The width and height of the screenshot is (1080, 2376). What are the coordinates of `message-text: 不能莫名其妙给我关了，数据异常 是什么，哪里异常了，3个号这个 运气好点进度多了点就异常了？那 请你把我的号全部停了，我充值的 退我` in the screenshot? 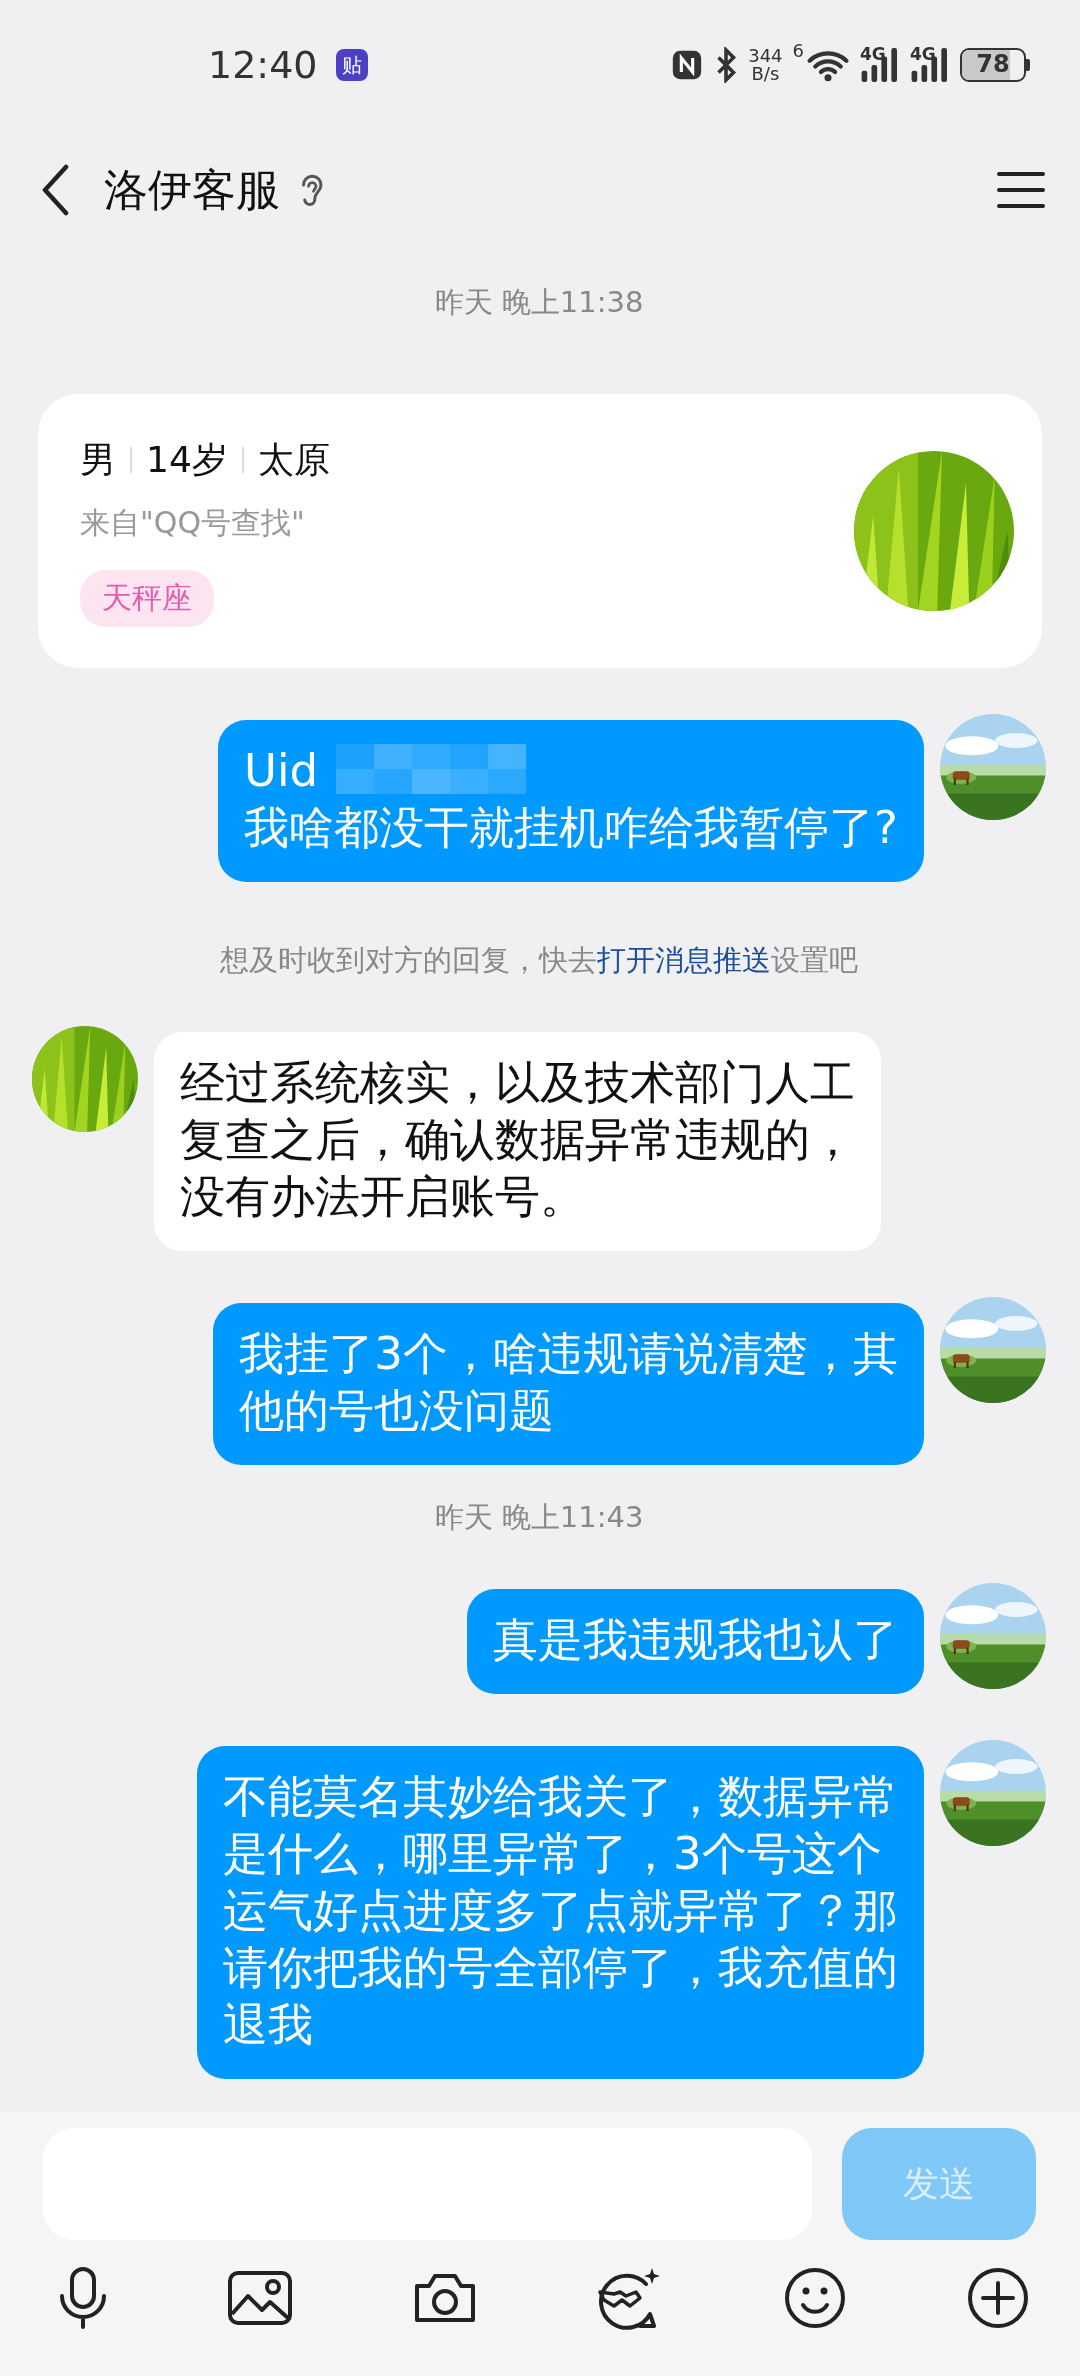 It's located at (560, 1911).